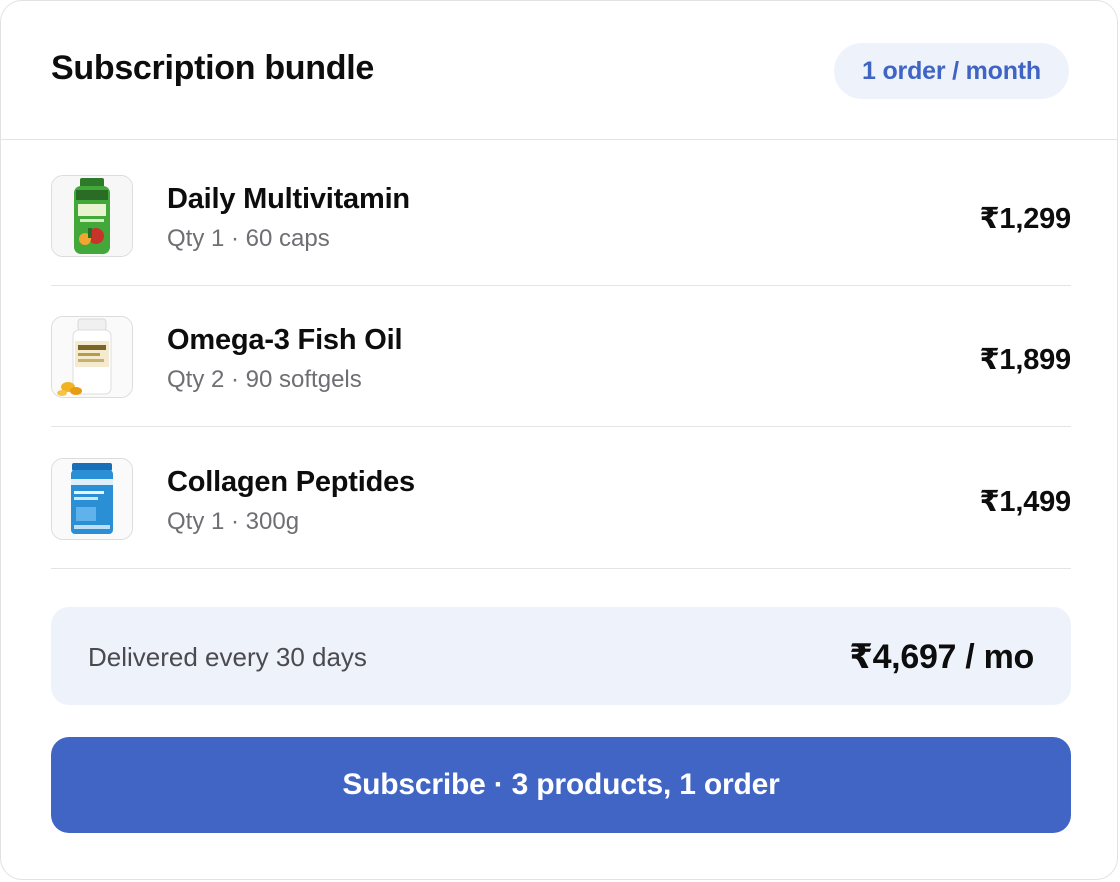 This screenshot has width=1120, height=882. I want to click on product-price: ₹1,499, so click(1025, 502).